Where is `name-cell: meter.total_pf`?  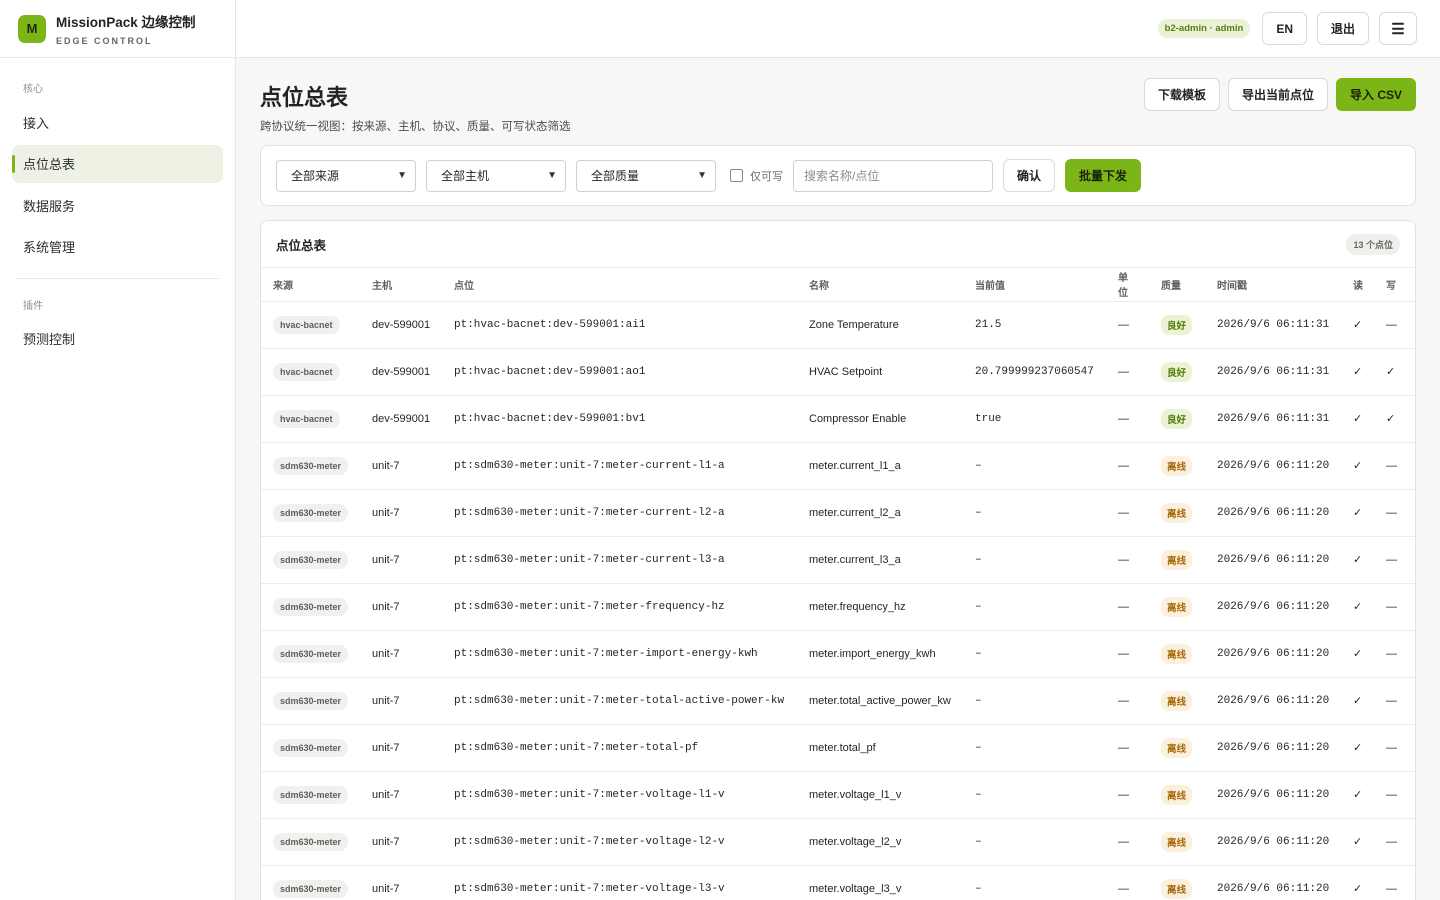 name-cell: meter.total_pf is located at coordinates (880, 748).